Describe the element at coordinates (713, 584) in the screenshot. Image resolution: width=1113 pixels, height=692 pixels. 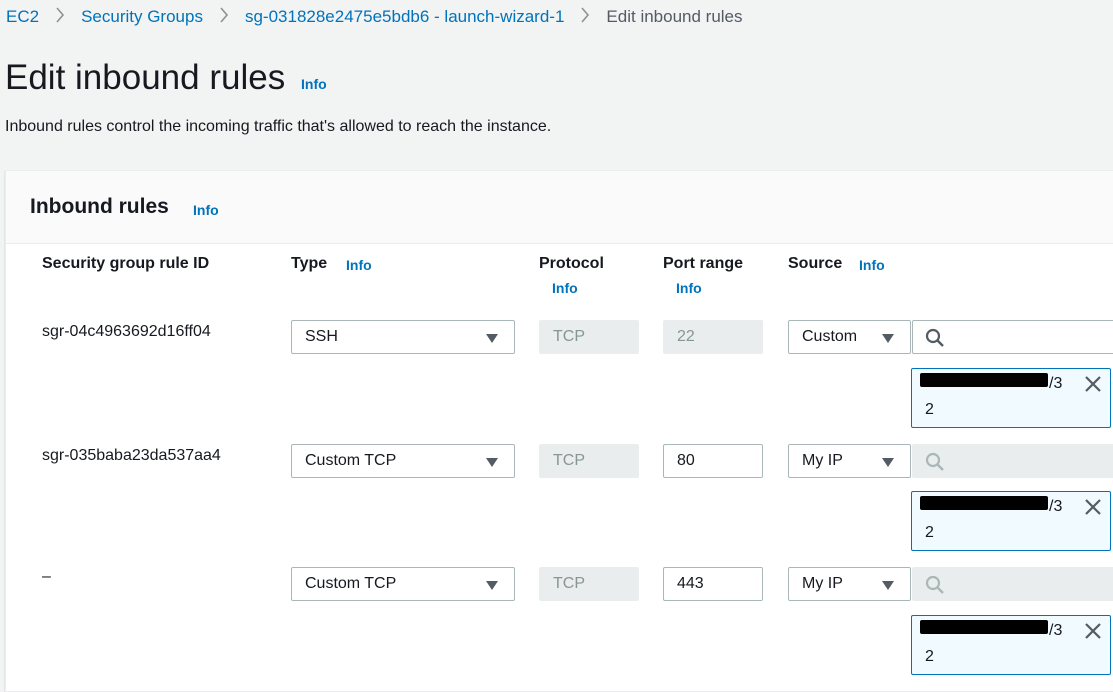
I see `port-range-input: 443` at that location.